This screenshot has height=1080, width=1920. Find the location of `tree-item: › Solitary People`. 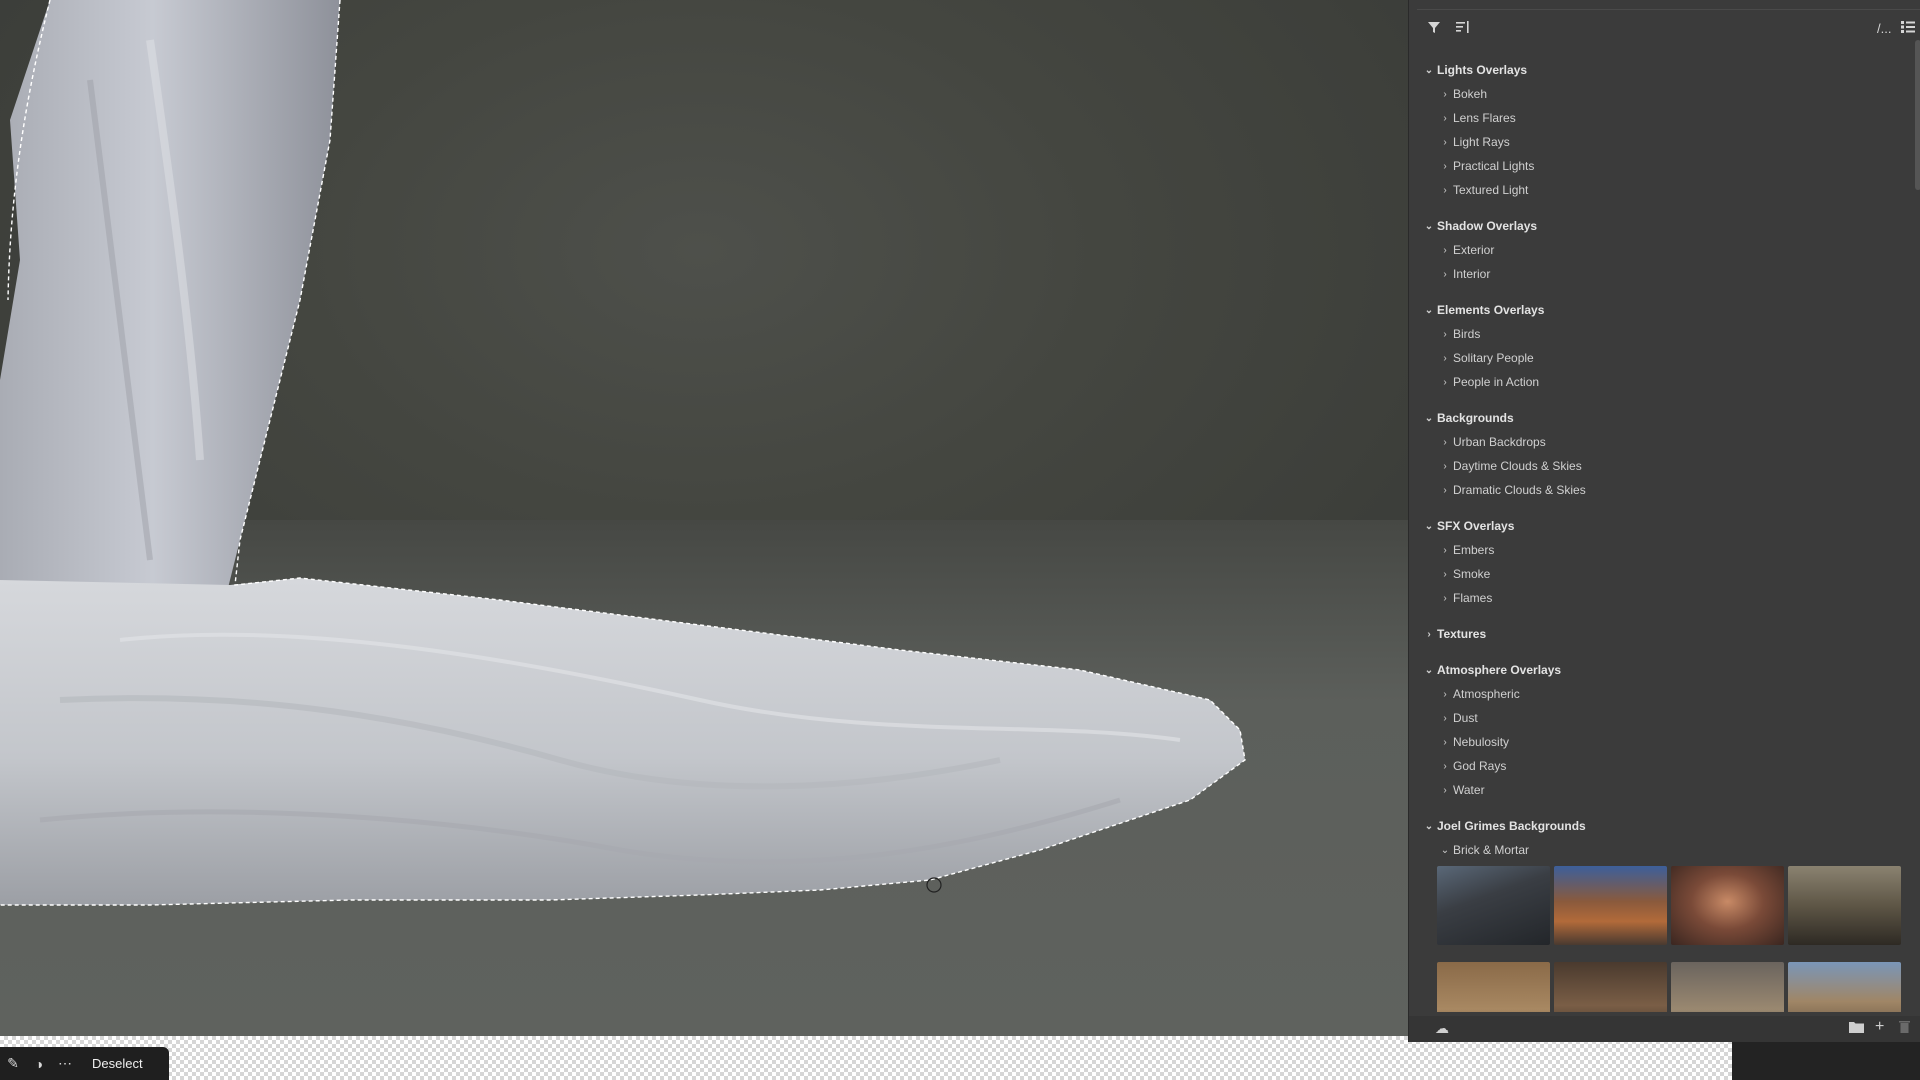

tree-item: › Solitary People is located at coordinates (1659, 358).